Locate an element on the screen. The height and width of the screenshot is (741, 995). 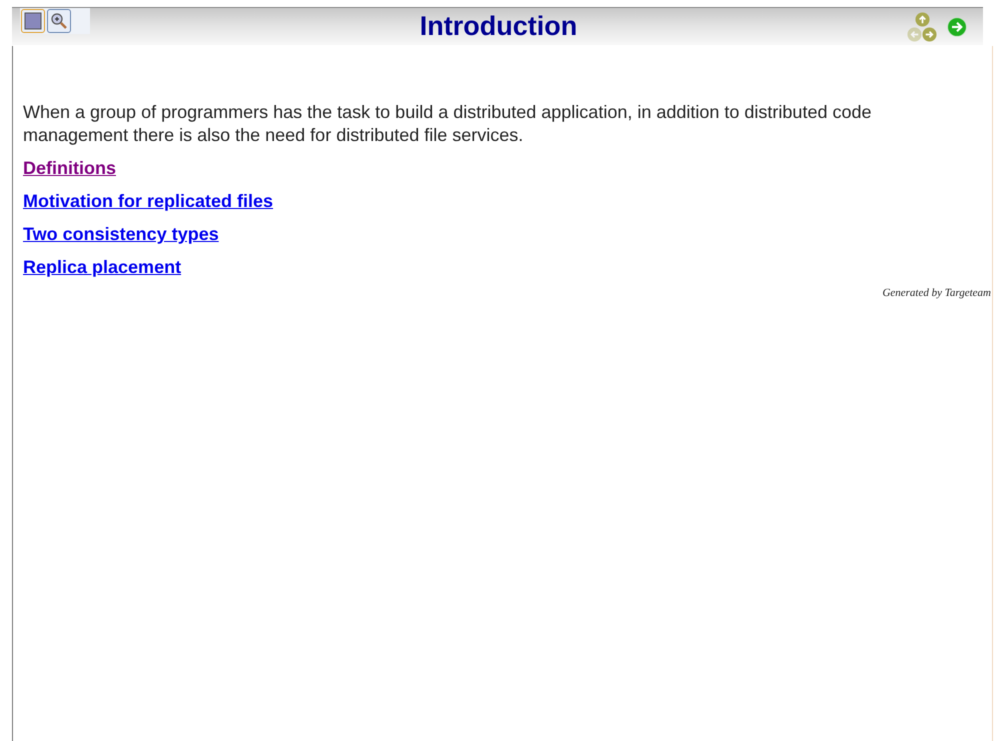
zoom-button is located at coordinates (59, 21).